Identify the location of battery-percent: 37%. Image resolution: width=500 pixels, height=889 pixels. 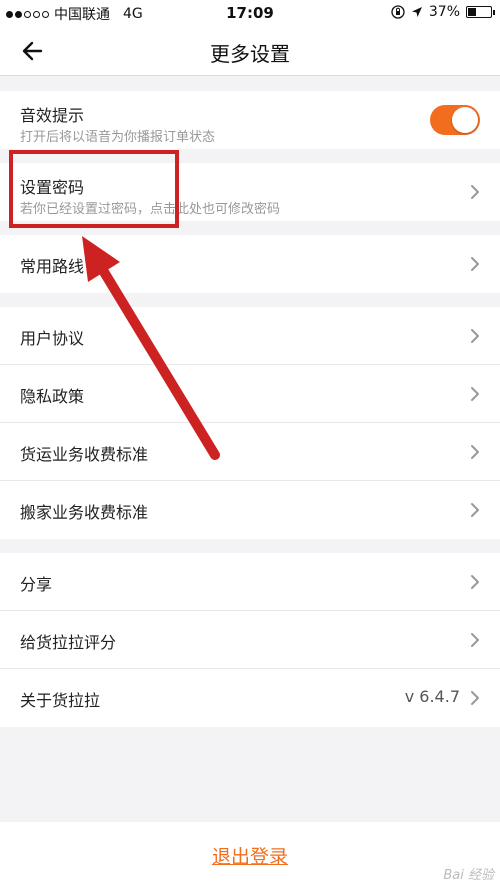
(444, 12).